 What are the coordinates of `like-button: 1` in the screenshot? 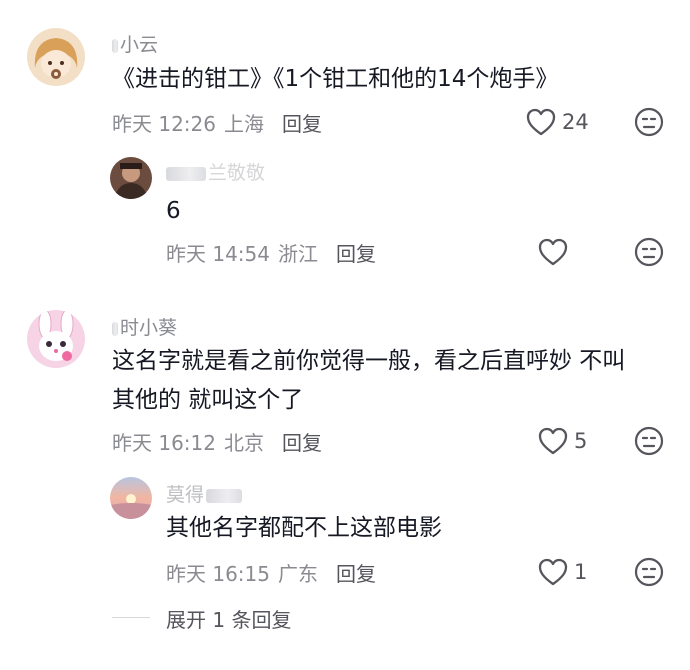 It's located at (562, 572).